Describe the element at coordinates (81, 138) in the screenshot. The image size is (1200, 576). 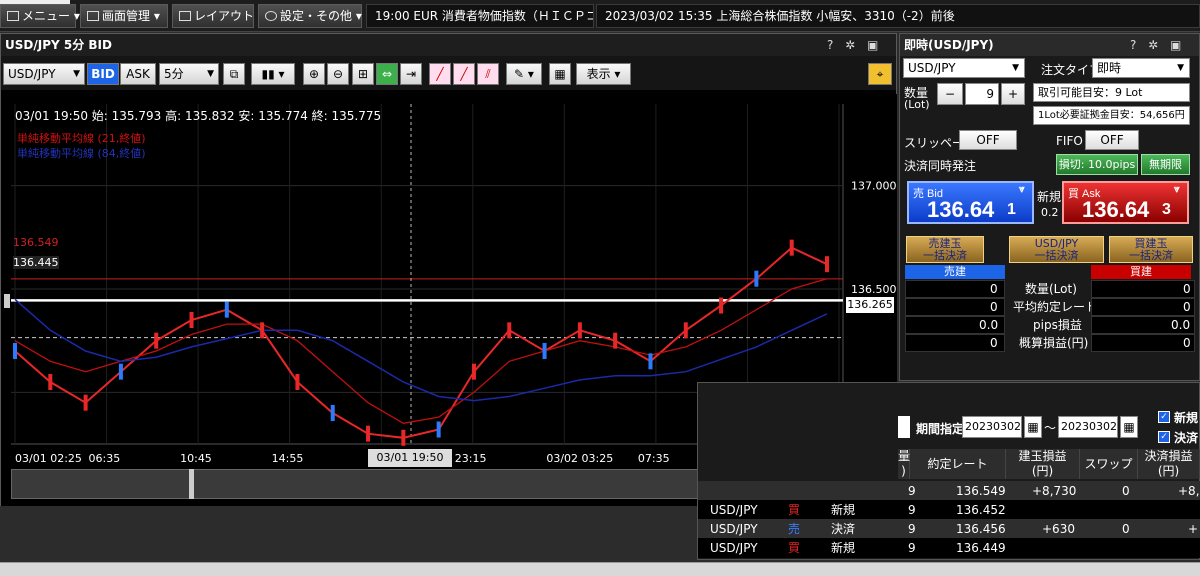
I see `legend-ma21: 単純移動平均線 (21,終値)` at that location.